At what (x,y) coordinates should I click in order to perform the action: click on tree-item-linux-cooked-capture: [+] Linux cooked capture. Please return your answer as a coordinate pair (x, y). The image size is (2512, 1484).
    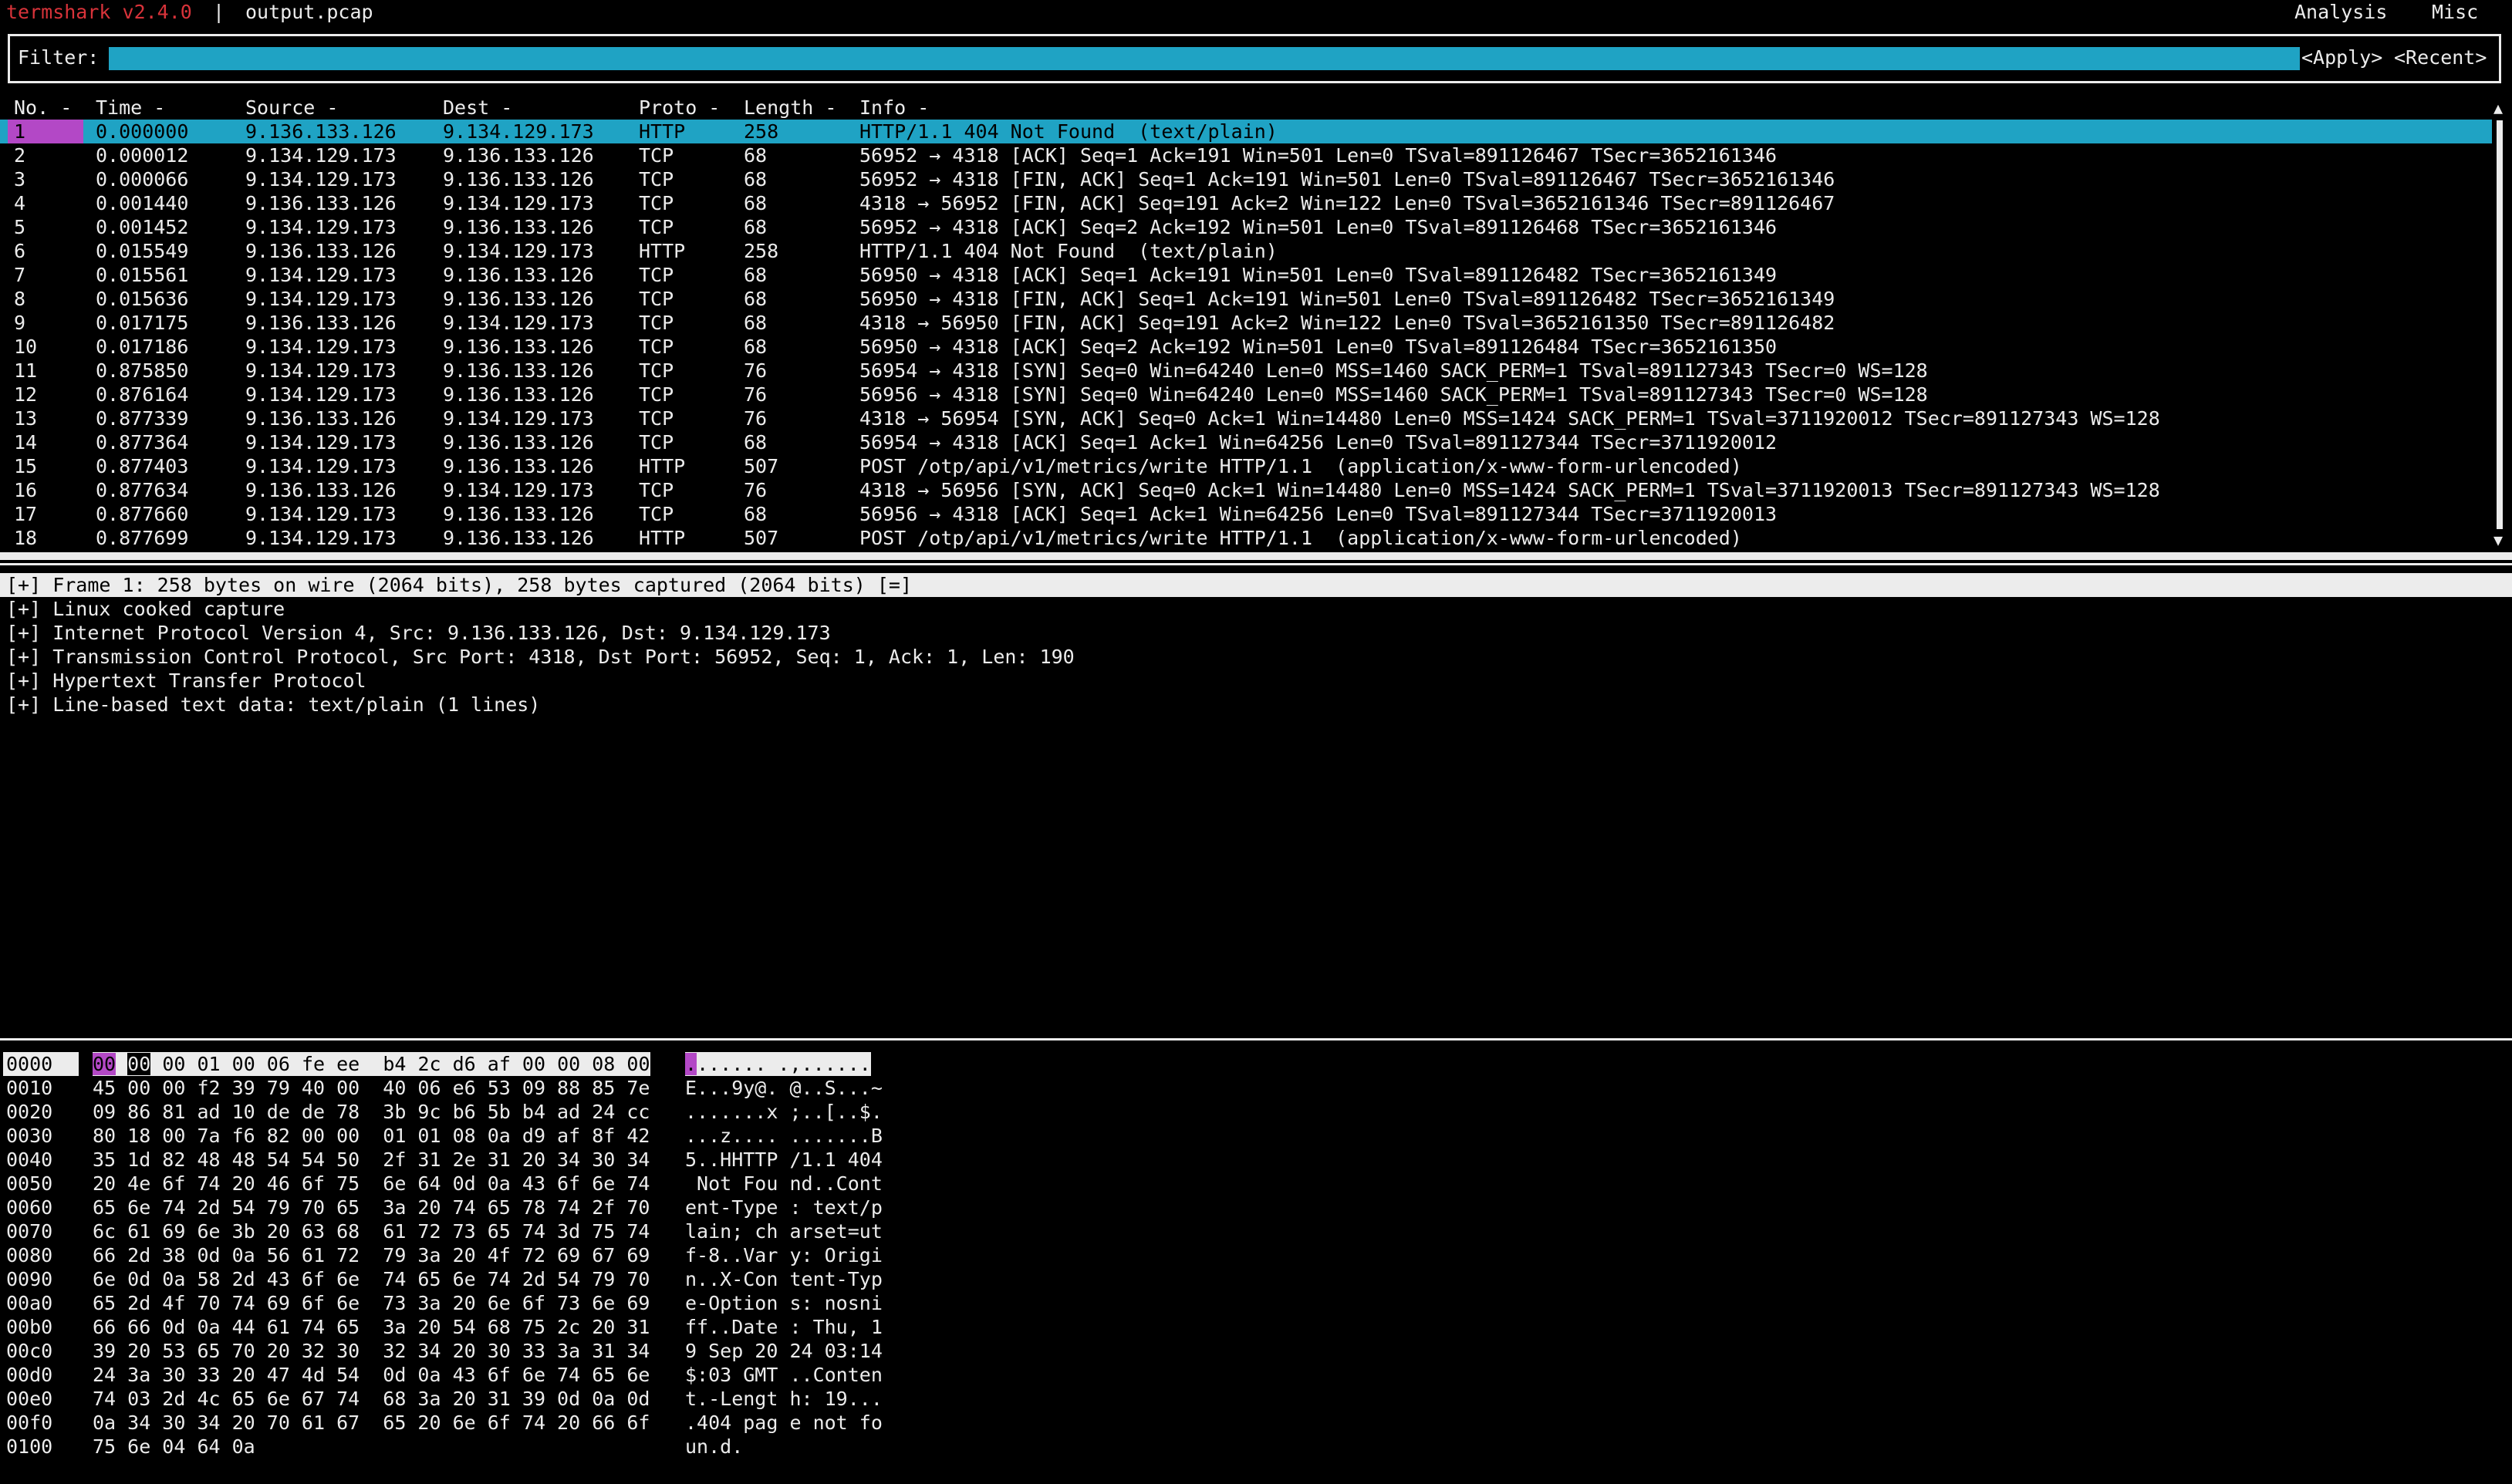
    Looking at the image, I should click on (1256, 609).